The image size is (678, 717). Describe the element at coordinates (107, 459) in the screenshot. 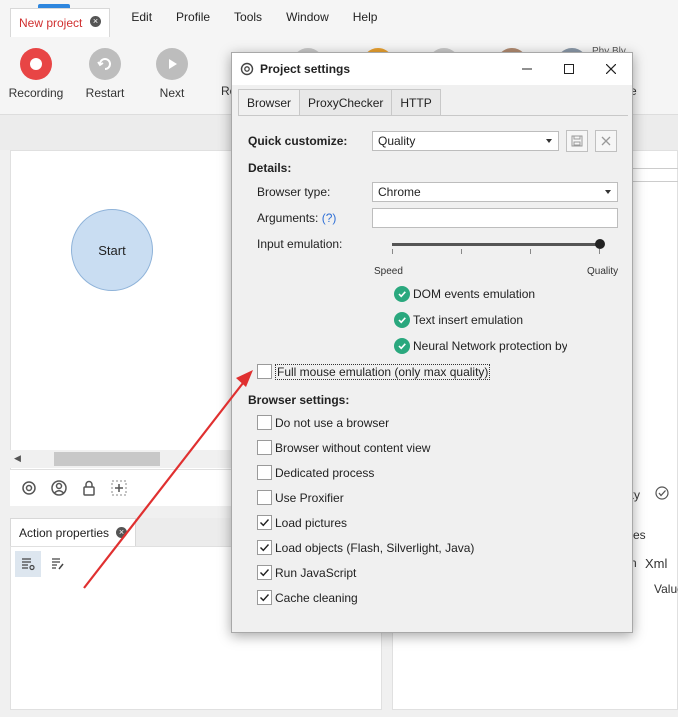

I see `scroll-thumb` at that location.